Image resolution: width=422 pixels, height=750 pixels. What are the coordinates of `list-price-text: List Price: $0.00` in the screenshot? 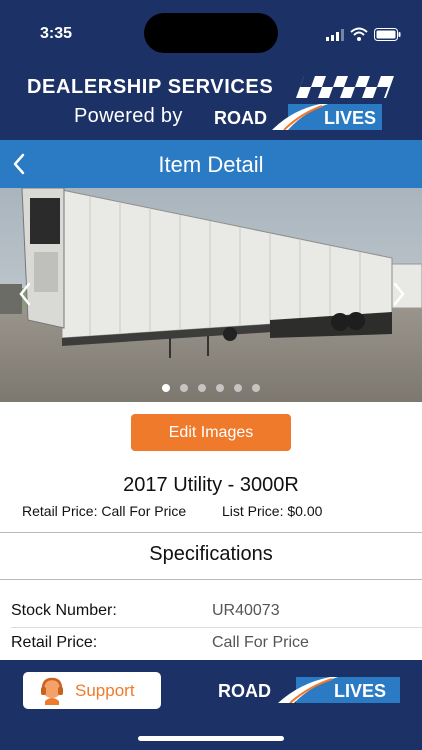 It's located at (272, 511).